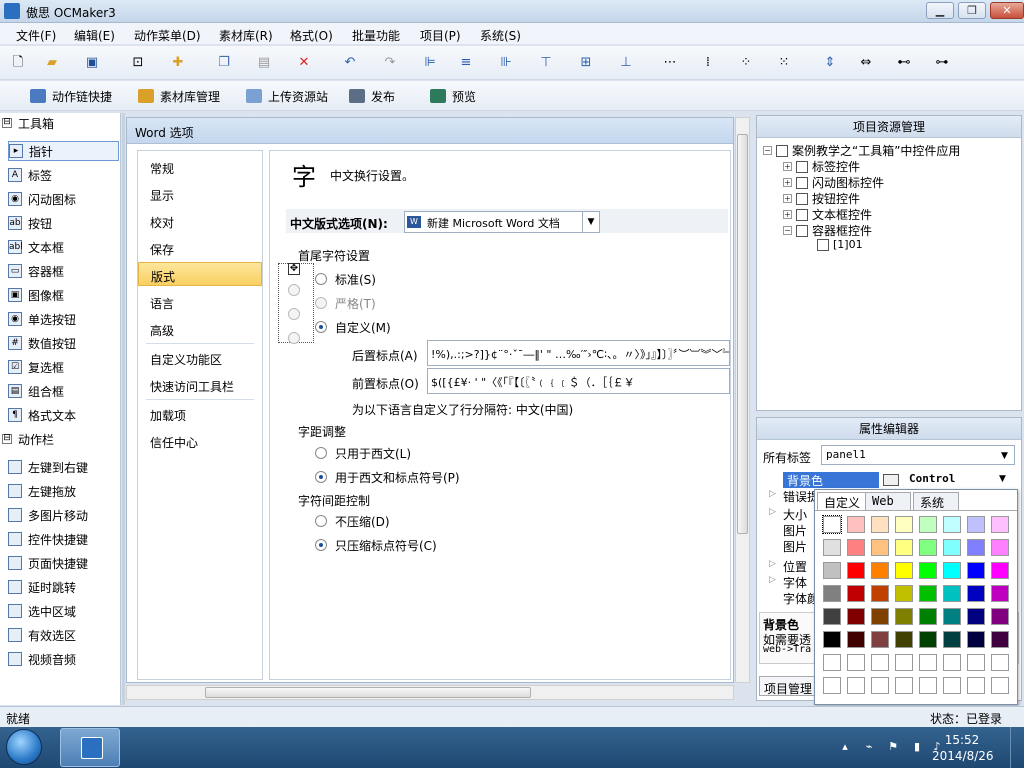 This screenshot has height=768, width=1024. Describe the element at coordinates (200, 274) in the screenshot. I see `nav-typography: 版式` at that location.